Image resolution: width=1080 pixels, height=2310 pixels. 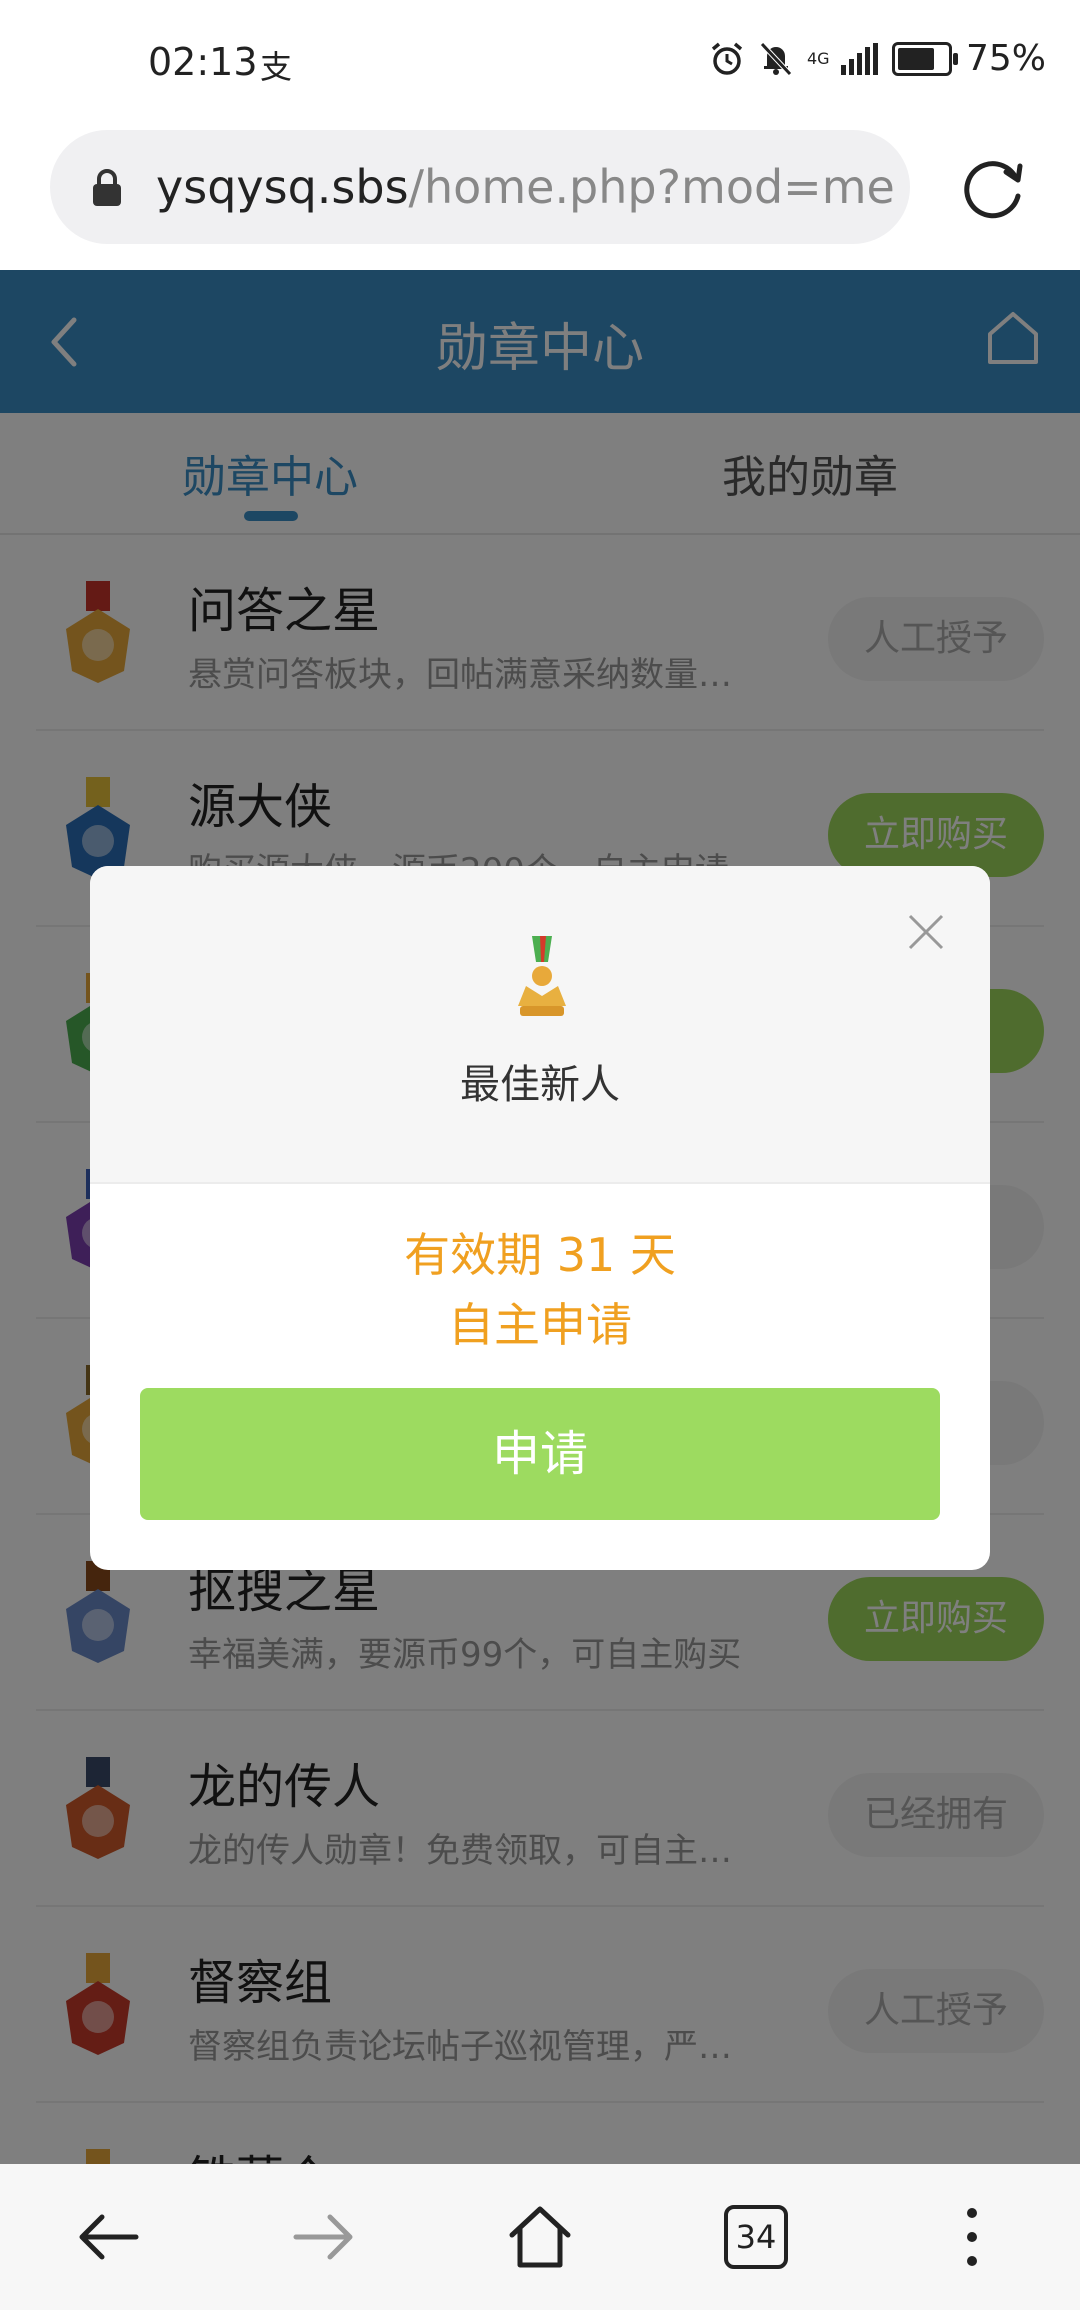 What do you see at coordinates (107, 187) in the screenshot?
I see `lock-icon` at bounding box center [107, 187].